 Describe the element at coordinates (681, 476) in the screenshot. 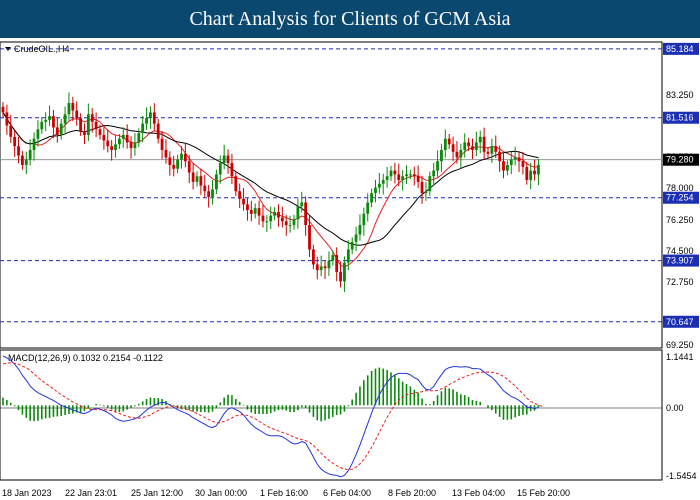

I see `macd-tick: -1.5454` at that location.